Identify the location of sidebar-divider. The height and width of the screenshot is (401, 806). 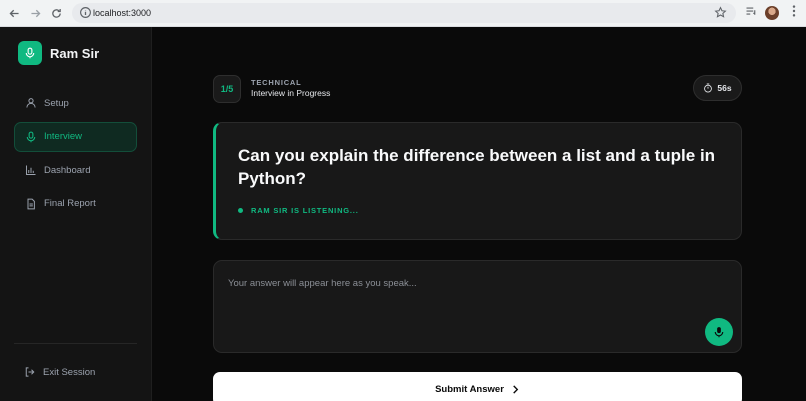
(75, 343).